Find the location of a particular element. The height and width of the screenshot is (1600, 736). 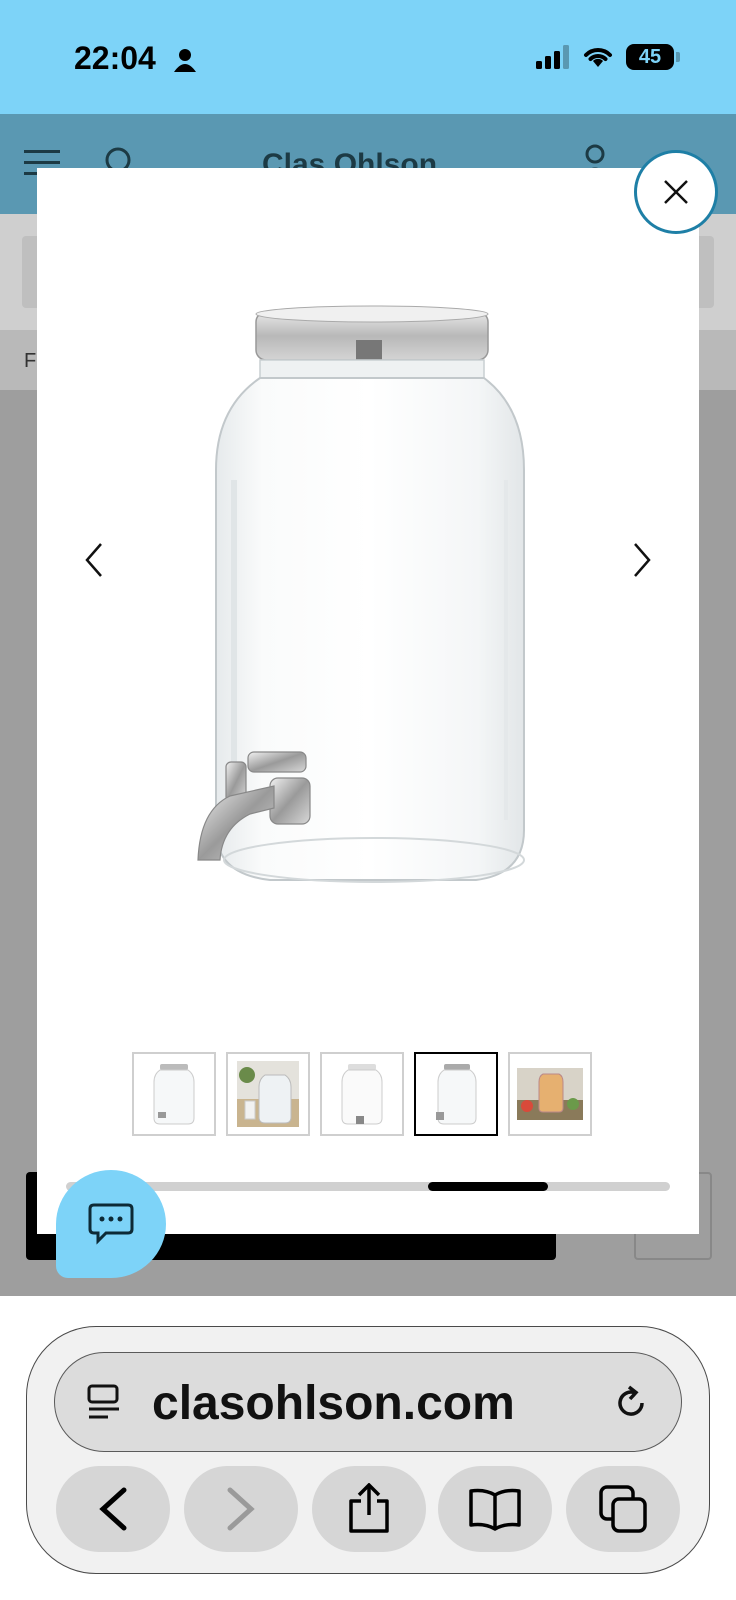

url-text: clasohlson.com is located at coordinates (333, 1403).